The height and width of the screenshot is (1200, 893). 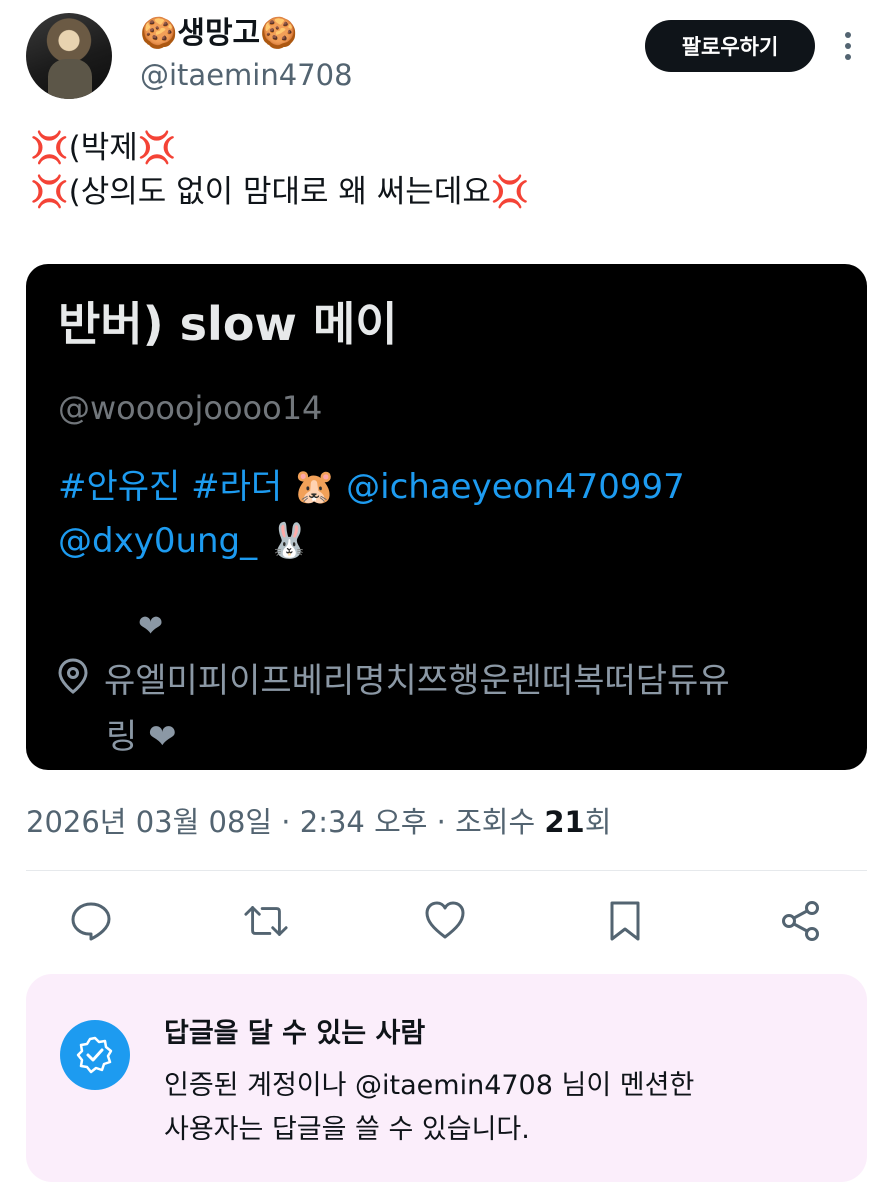 I want to click on card-bio-line-1: #안유진 #라더 🐹 @ichaeyeon470997, so click(x=371, y=487).